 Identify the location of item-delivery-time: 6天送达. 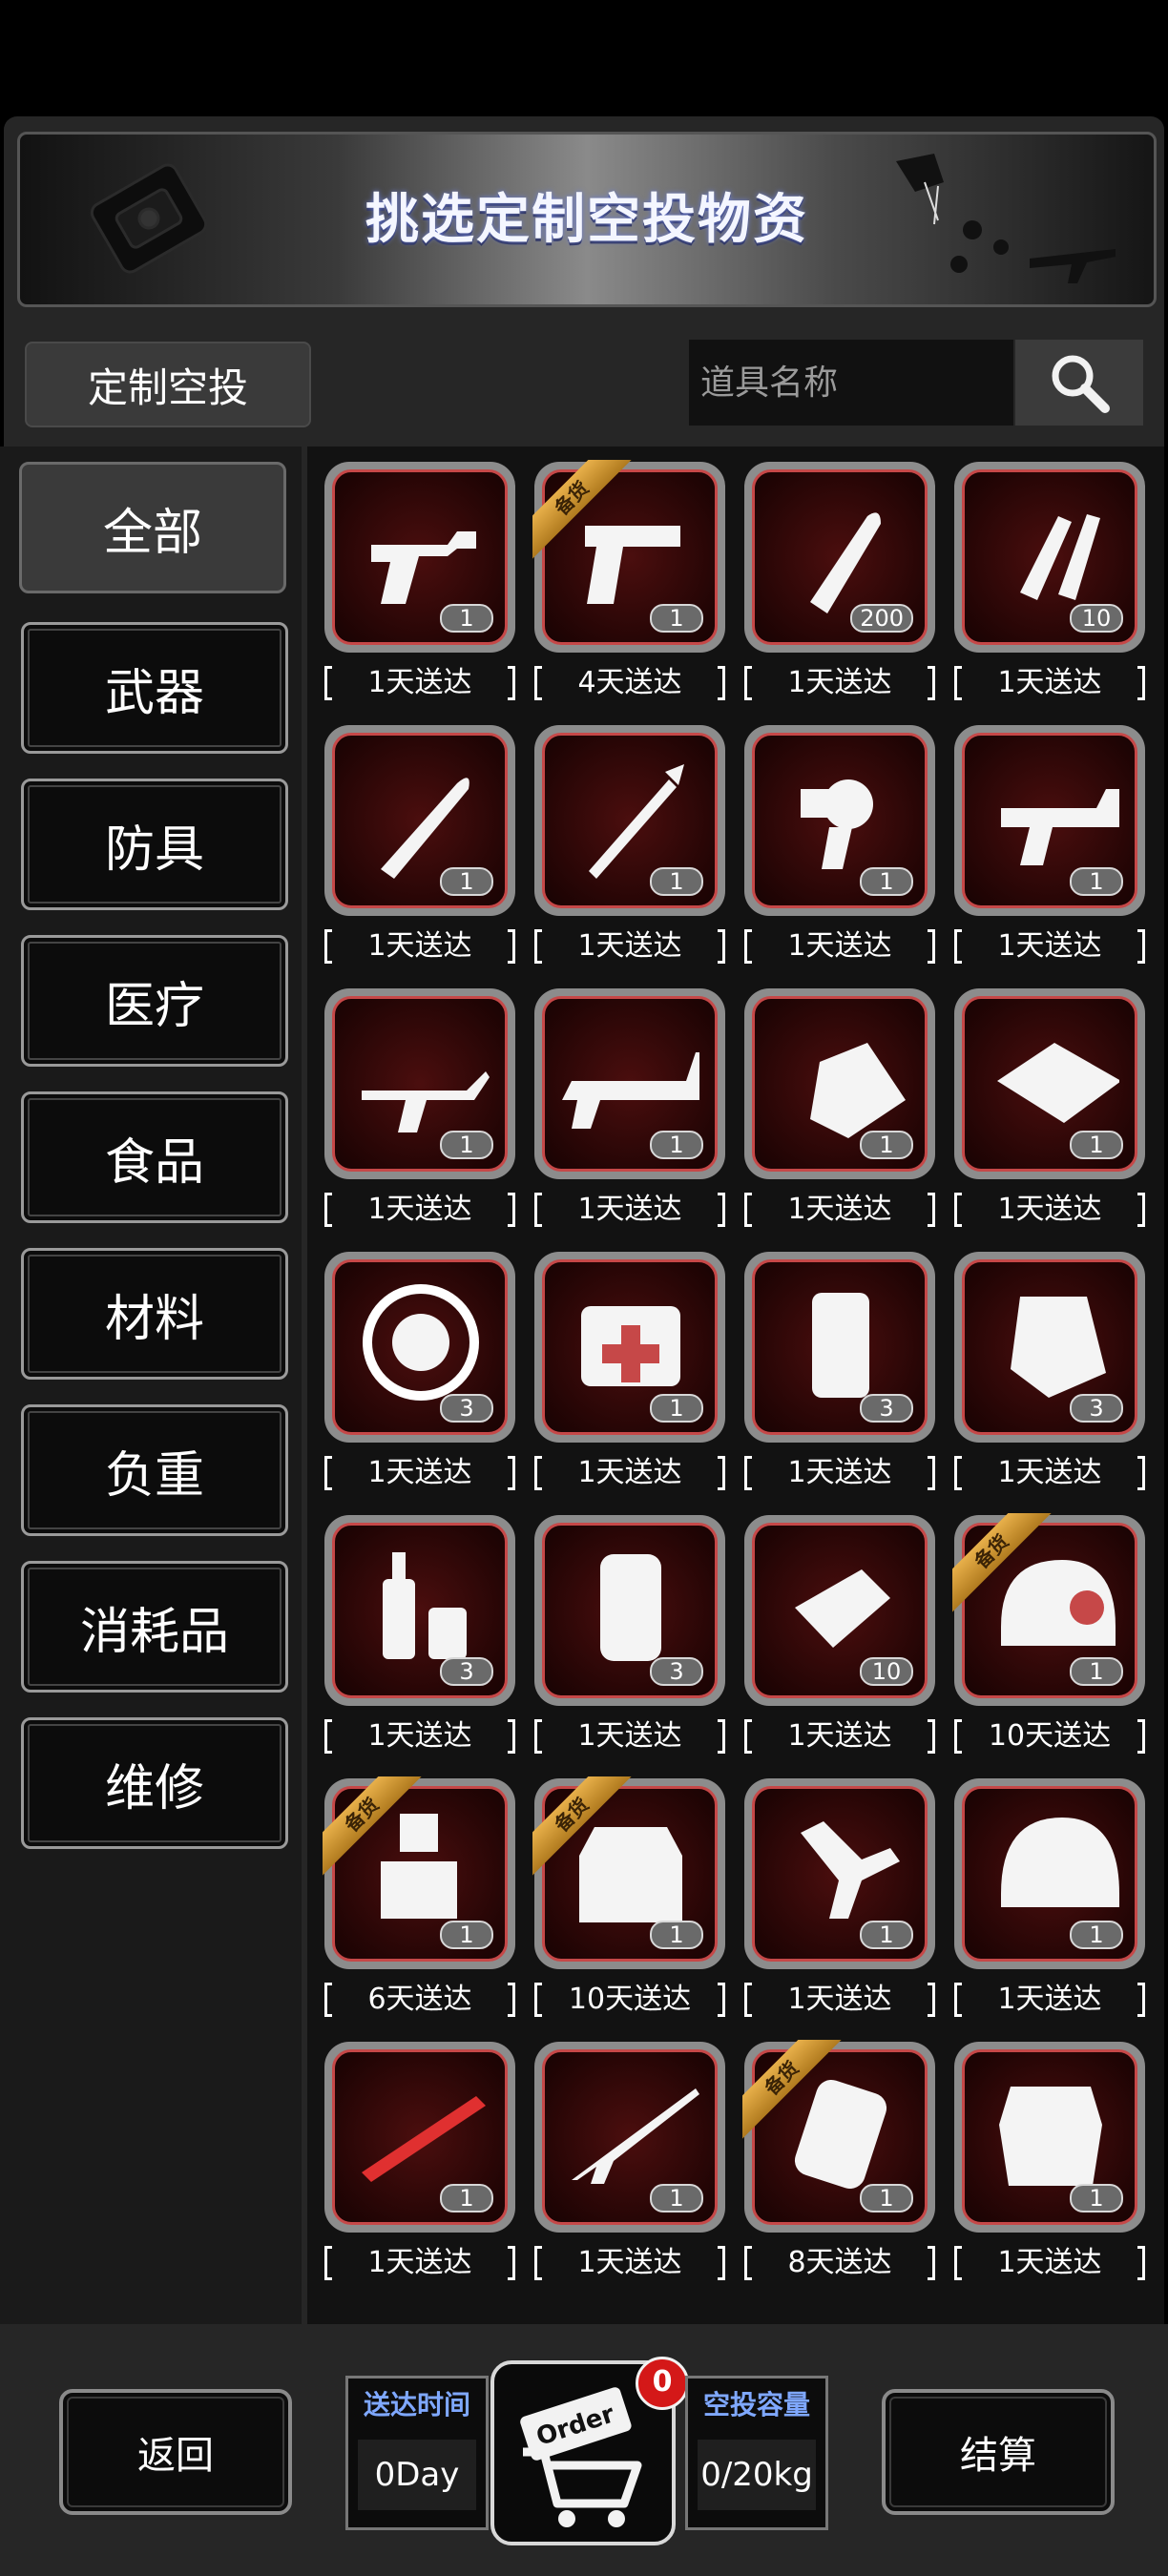
(419, 2000).